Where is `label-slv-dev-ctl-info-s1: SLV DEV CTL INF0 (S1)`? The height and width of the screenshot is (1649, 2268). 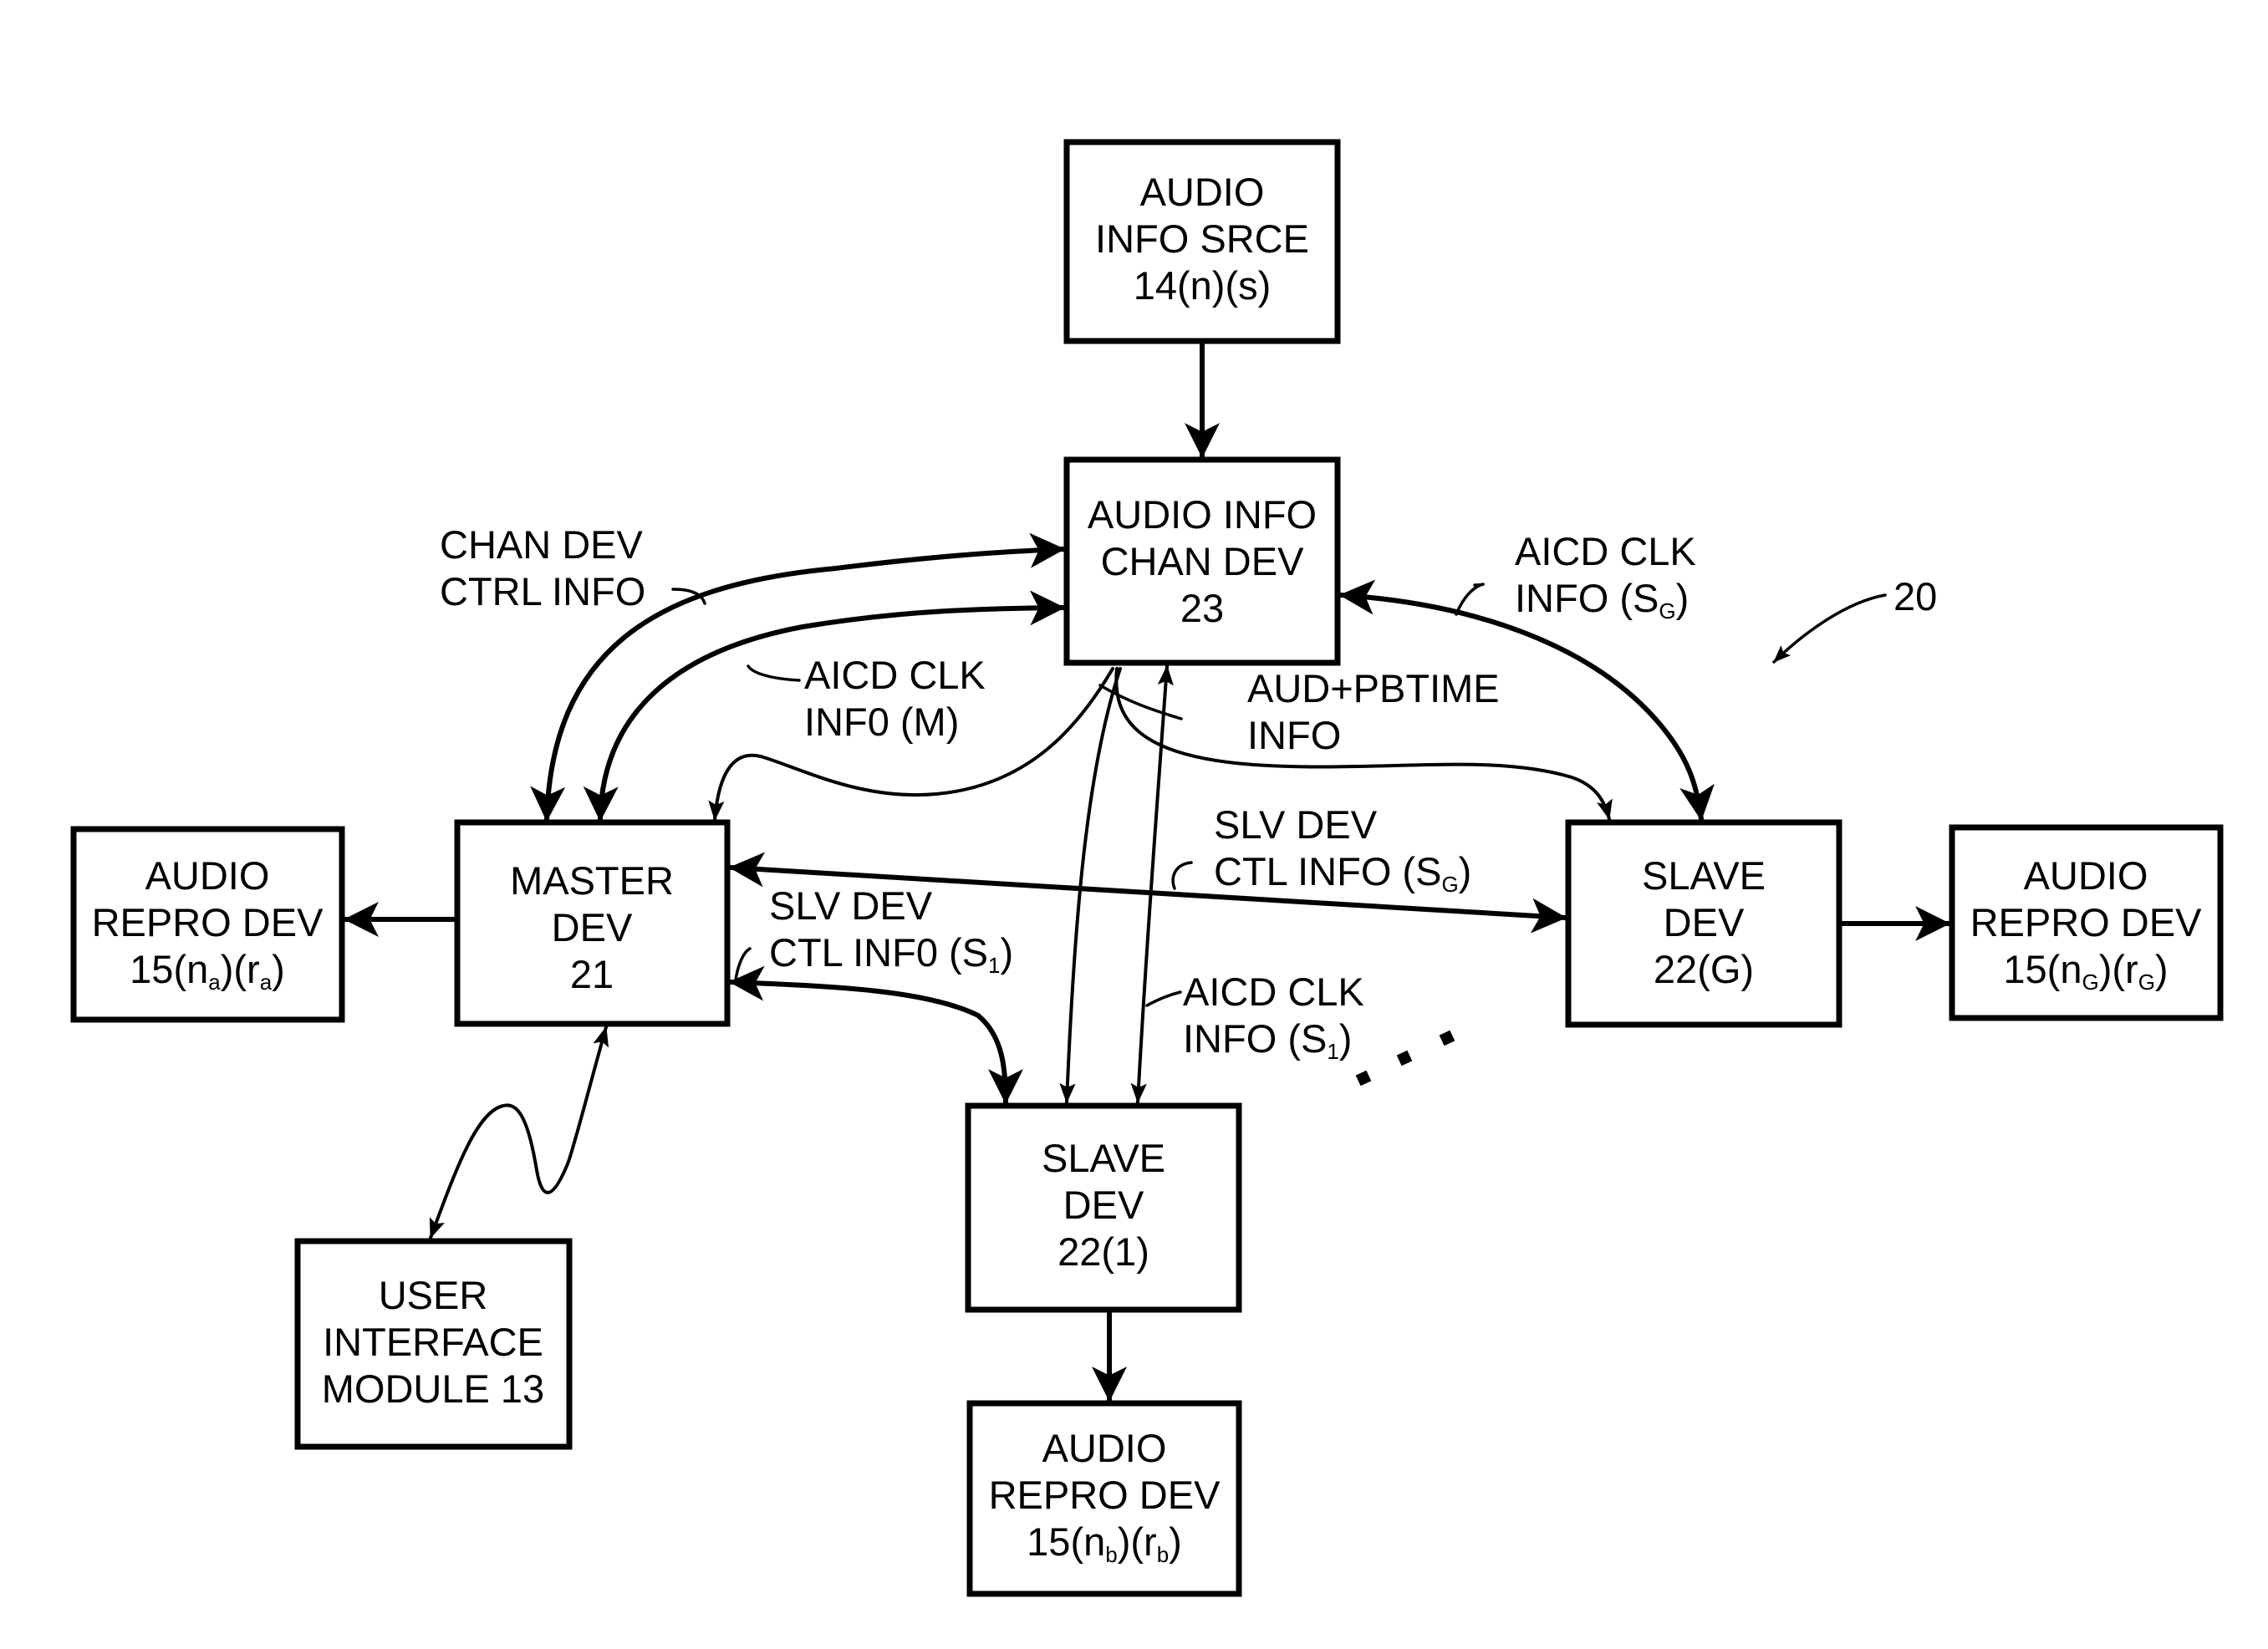
label-slv-dev-ctl-info-s1: SLV DEV CTL INF0 (S1) is located at coordinates (891, 931).